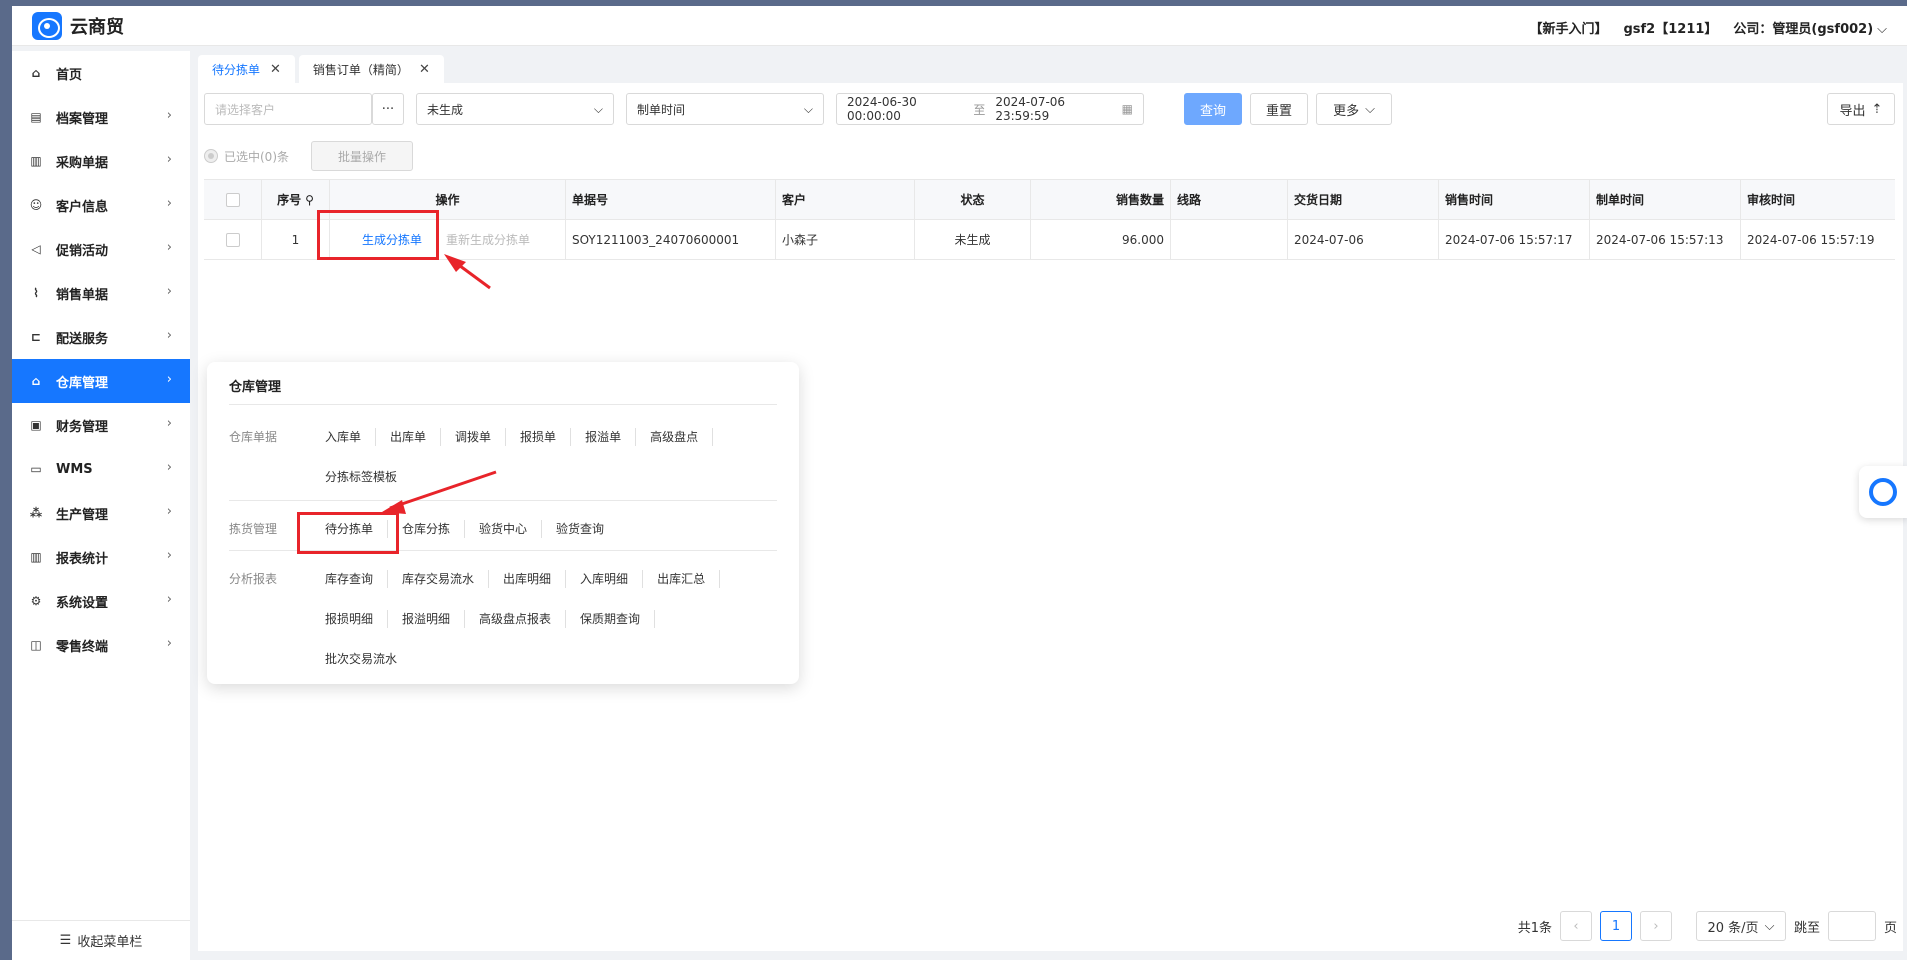 The image size is (1907, 960). What do you see at coordinates (101, 513) in the screenshot?
I see `sidebar-item-10: ⁂ 生产管理 ›` at bounding box center [101, 513].